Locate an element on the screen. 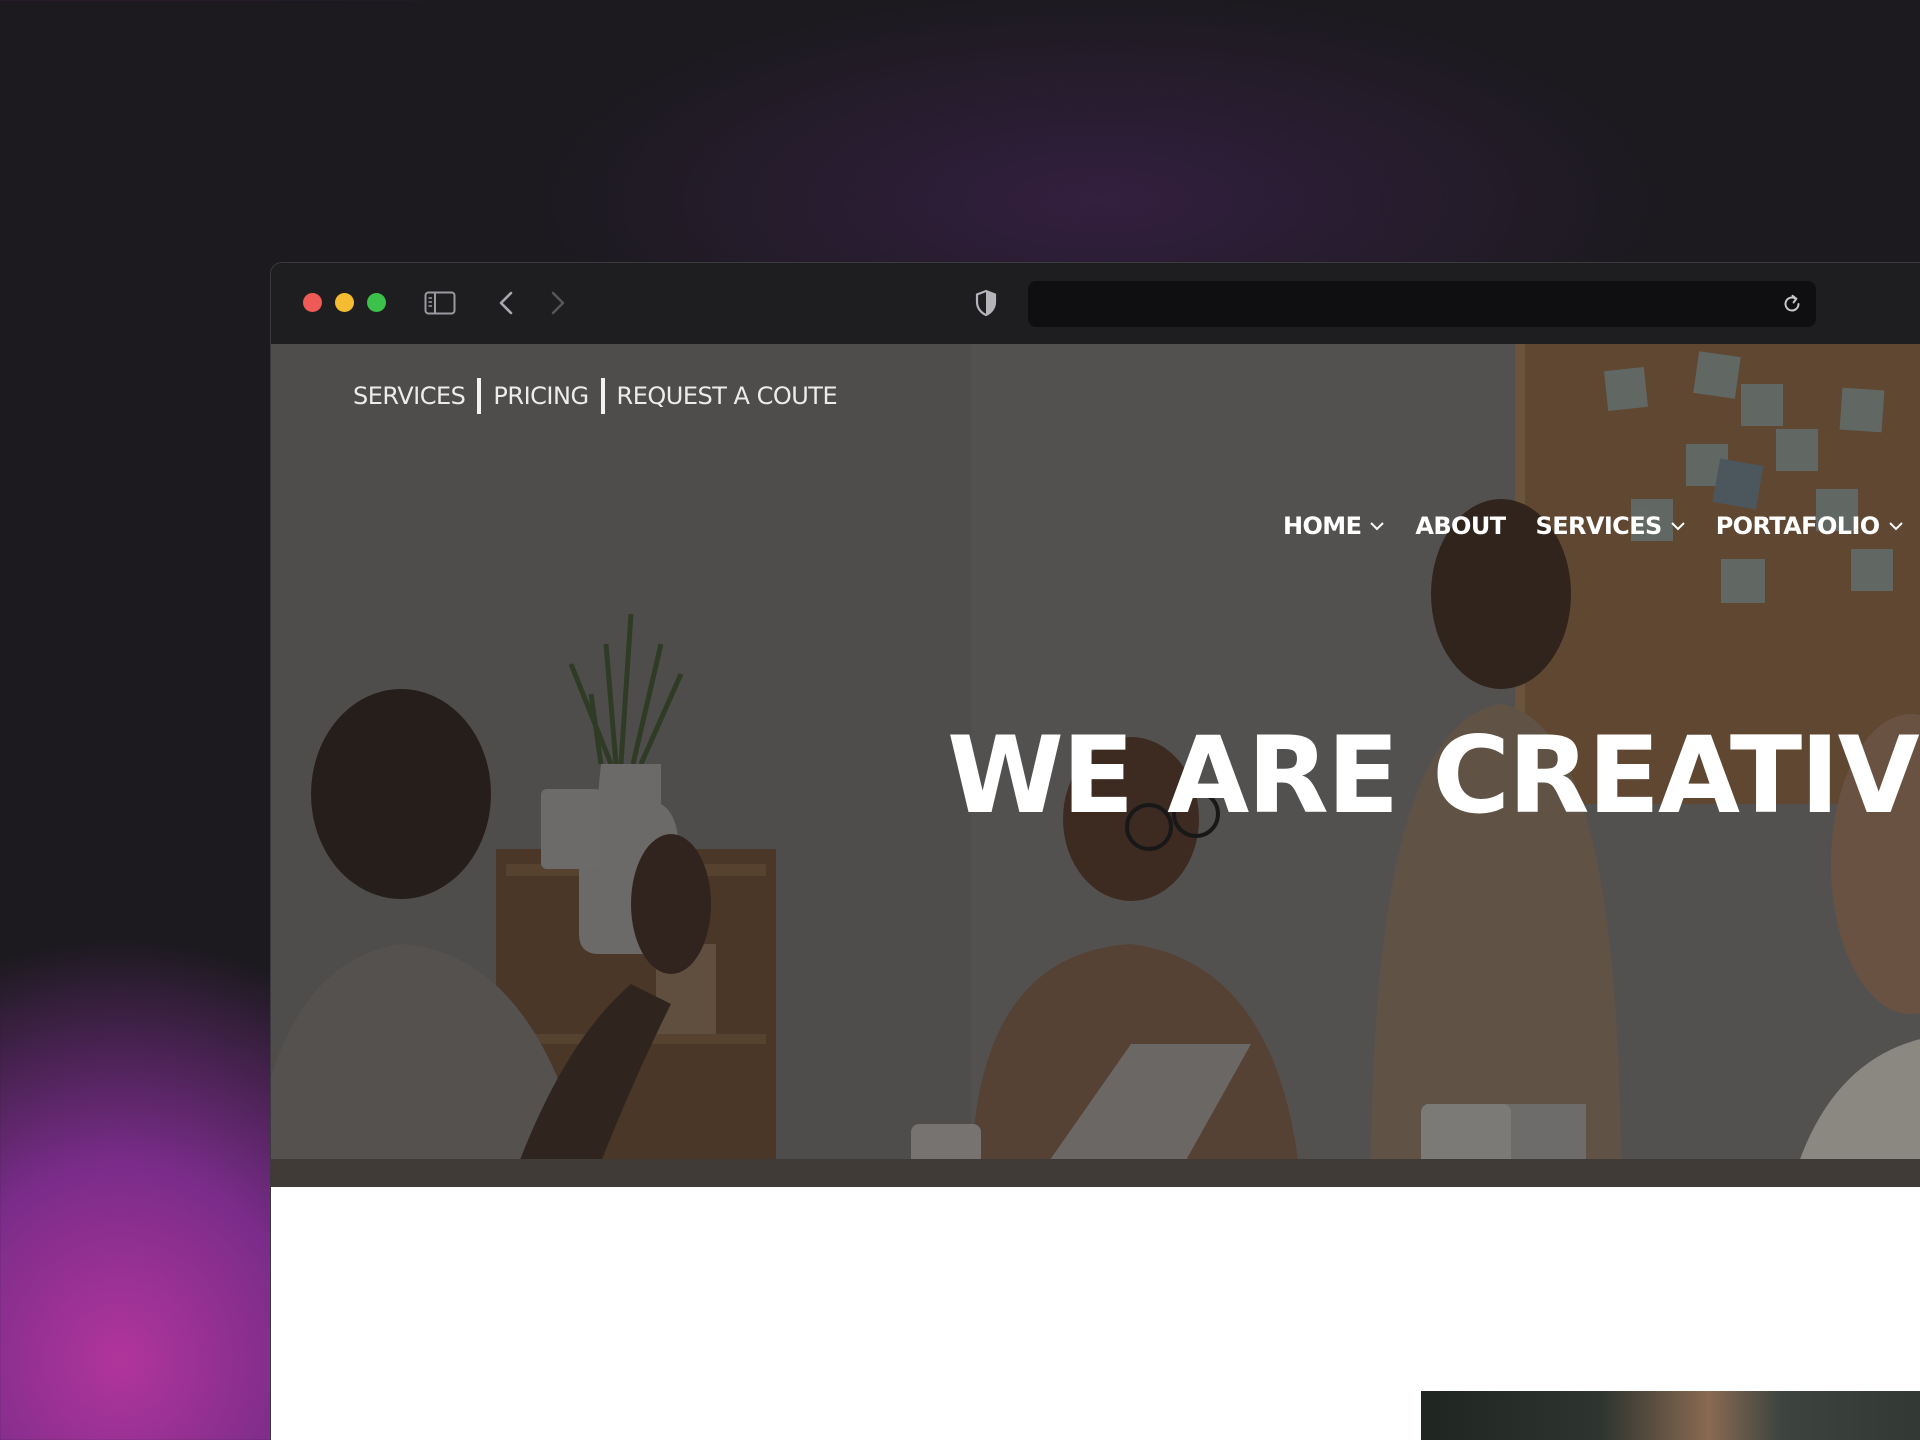 This screenshot has height=1440, width=1920. hero-headline: WE ARE CREATIVE is located at coordinates (1433, 775).